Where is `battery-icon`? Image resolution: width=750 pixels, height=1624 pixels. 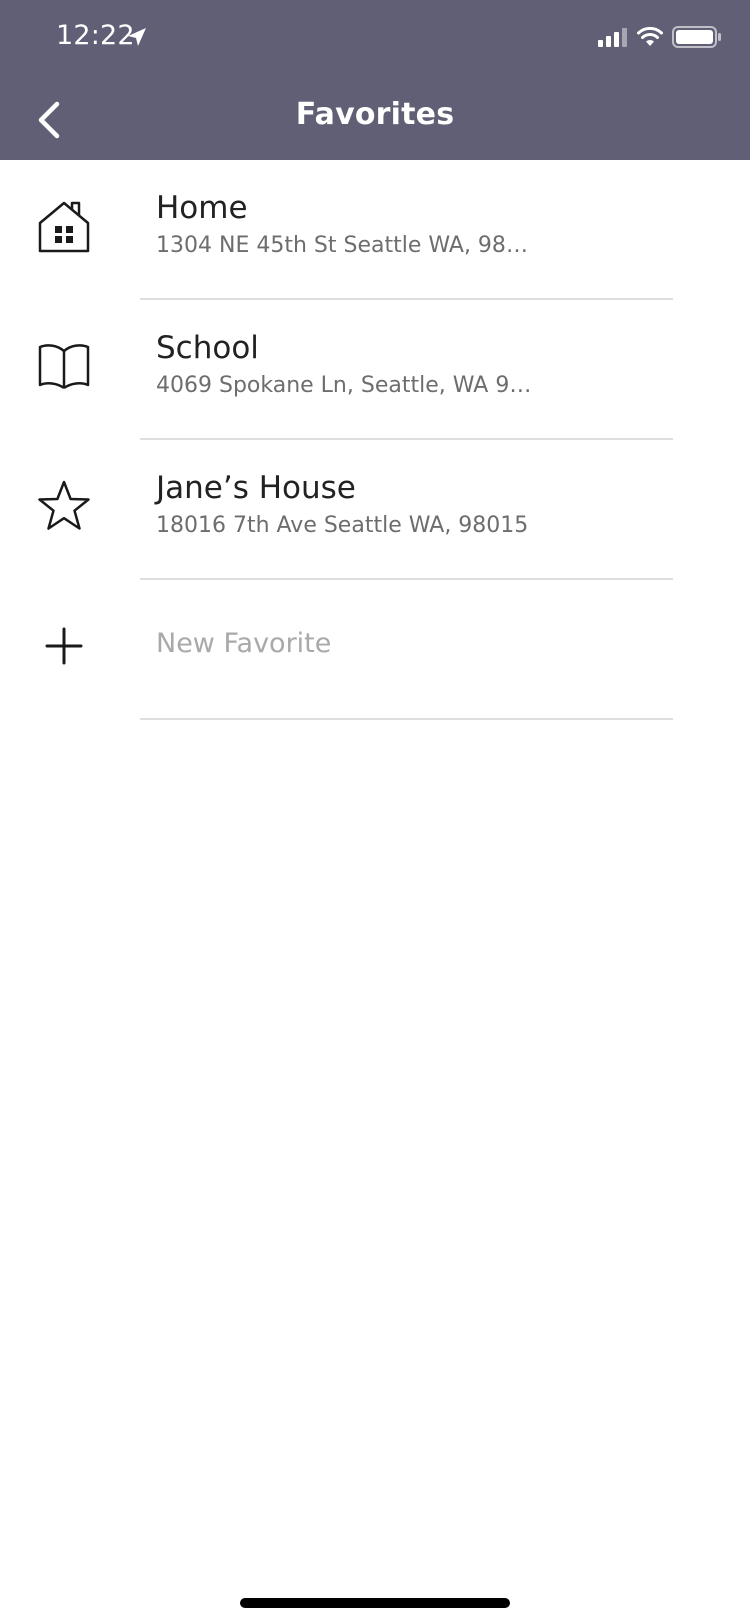
battery-icon is located at coordinates (696, 37).